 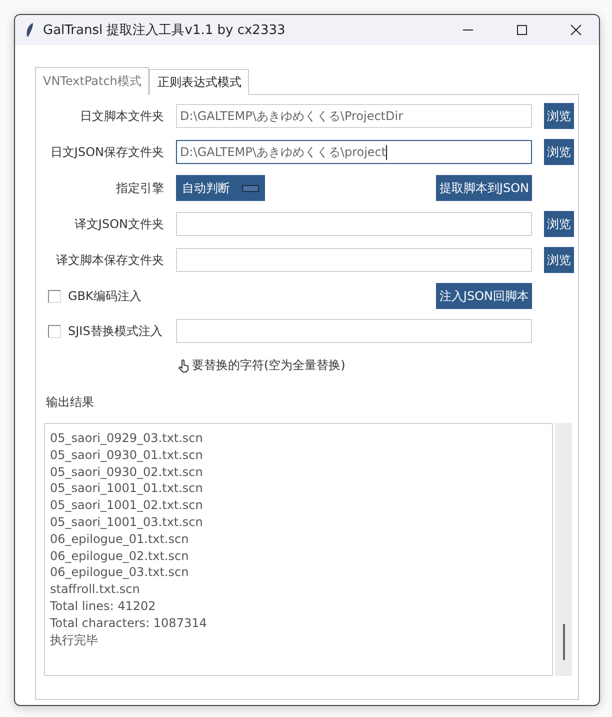 I want to click on log-line: 05_saori_1001_01.txt.scn, so click(x=127, y=489).